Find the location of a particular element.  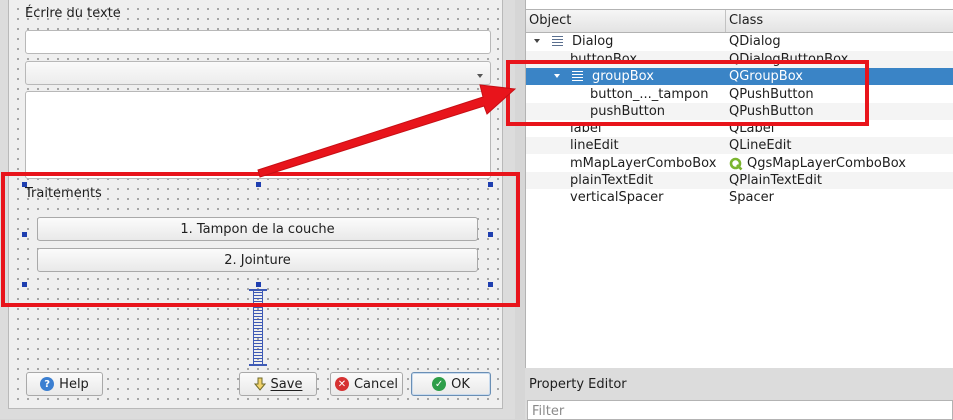

plain-text-edit is located at coordinates (258, 135).